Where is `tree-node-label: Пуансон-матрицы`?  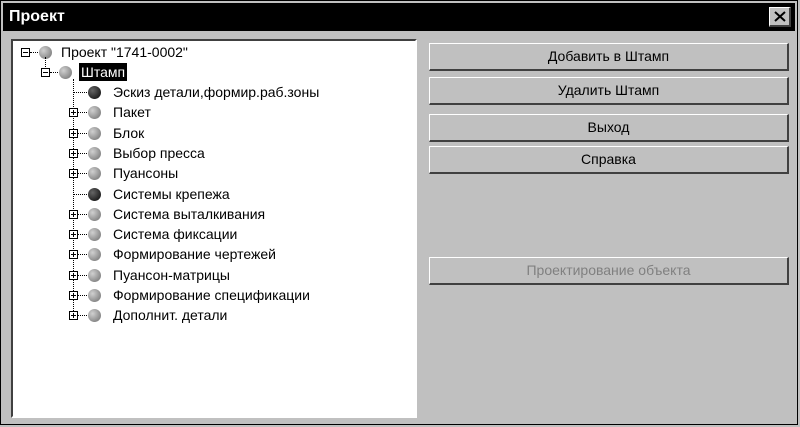
tree-node-label: Пуансон-матрицы is located at coordinates (171, 274).